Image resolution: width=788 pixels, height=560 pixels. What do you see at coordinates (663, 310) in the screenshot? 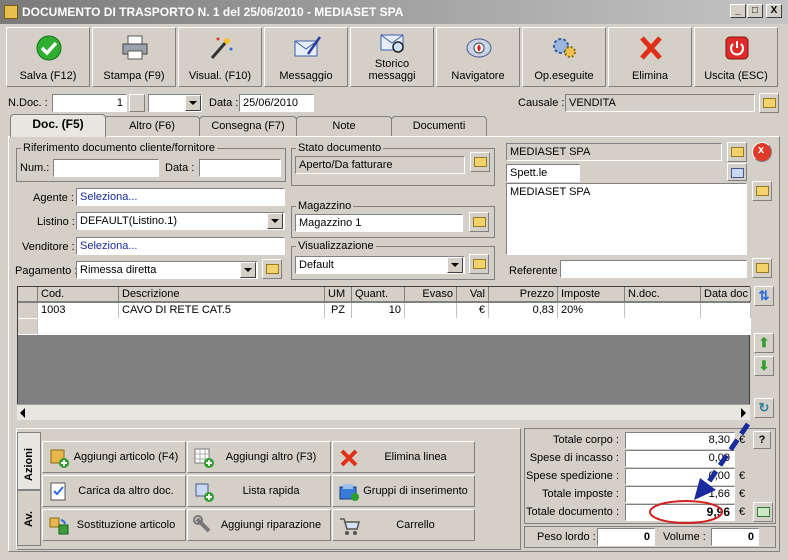
I see `cell-ndoc` at bounding box center [663, 310].